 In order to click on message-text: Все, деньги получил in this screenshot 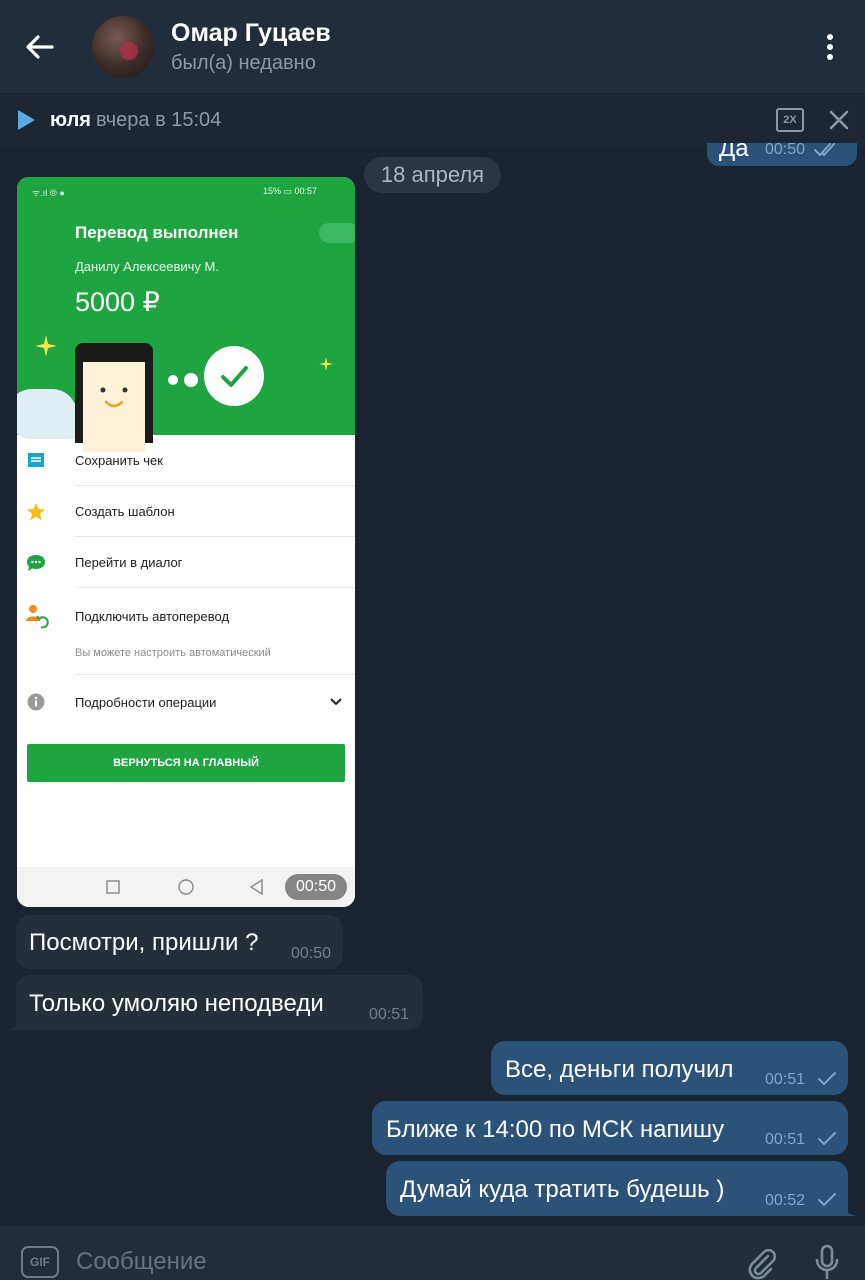, I will do `click(619, 1069)`.